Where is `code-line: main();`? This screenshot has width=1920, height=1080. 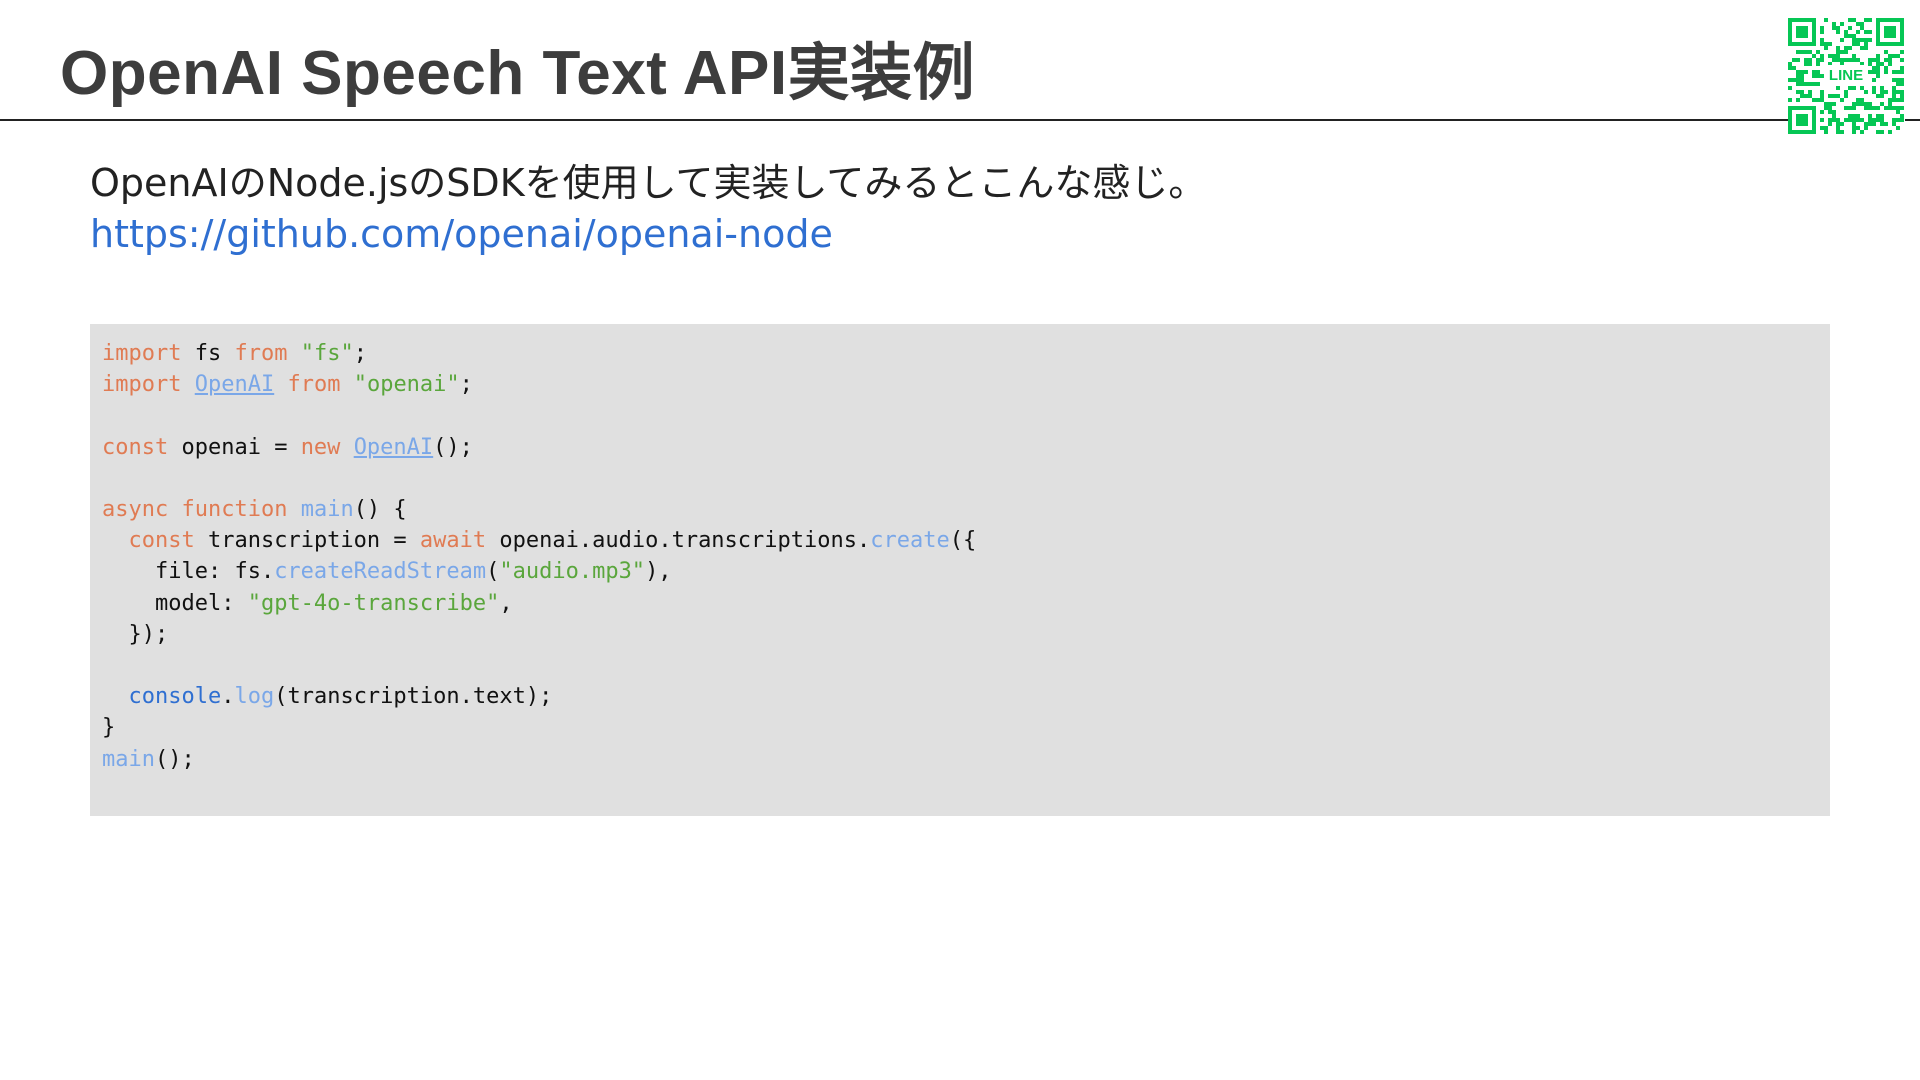 code-line: main(); is located at coordinates (148, 759).